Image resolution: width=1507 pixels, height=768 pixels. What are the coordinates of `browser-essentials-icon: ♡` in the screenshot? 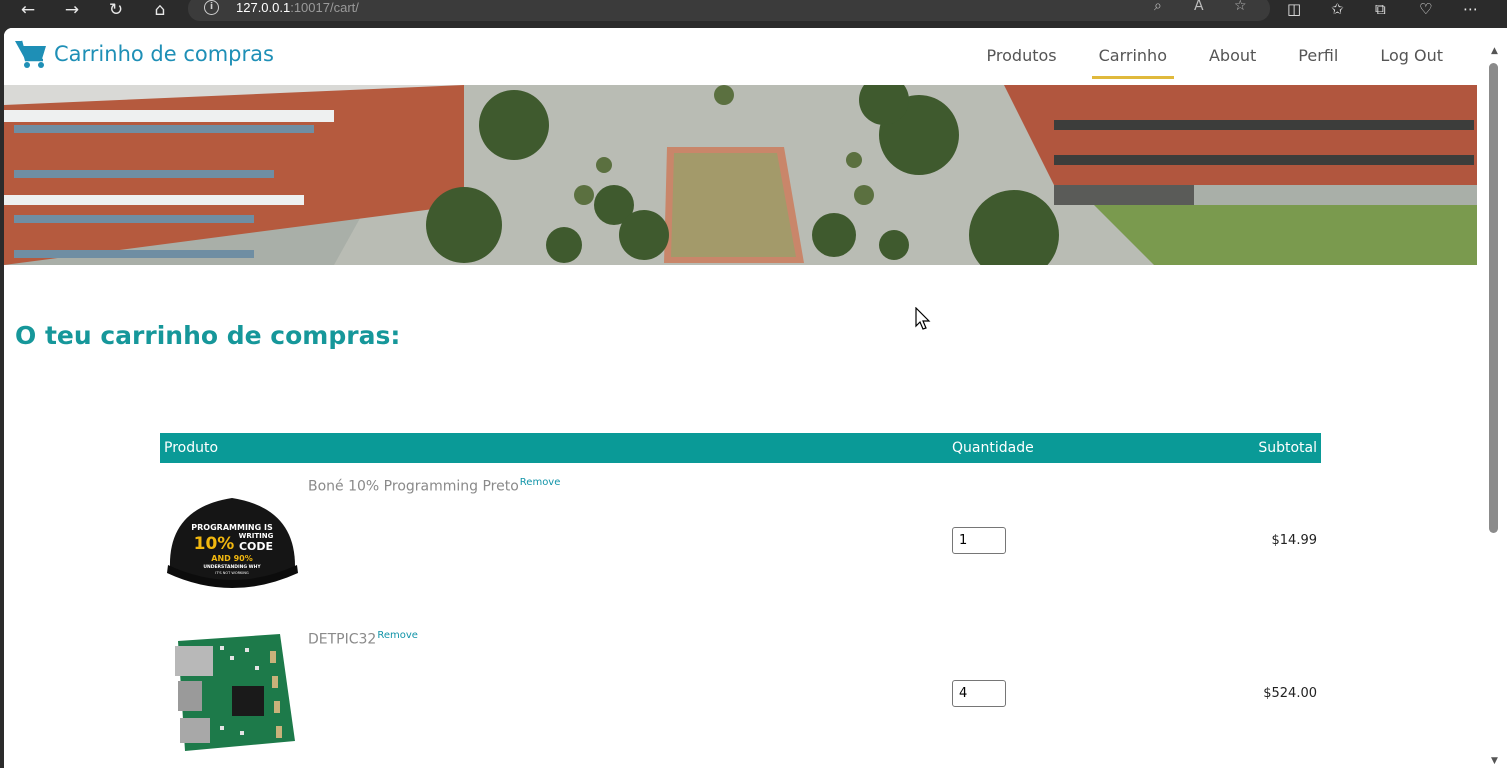 It's located at (1425, 10).